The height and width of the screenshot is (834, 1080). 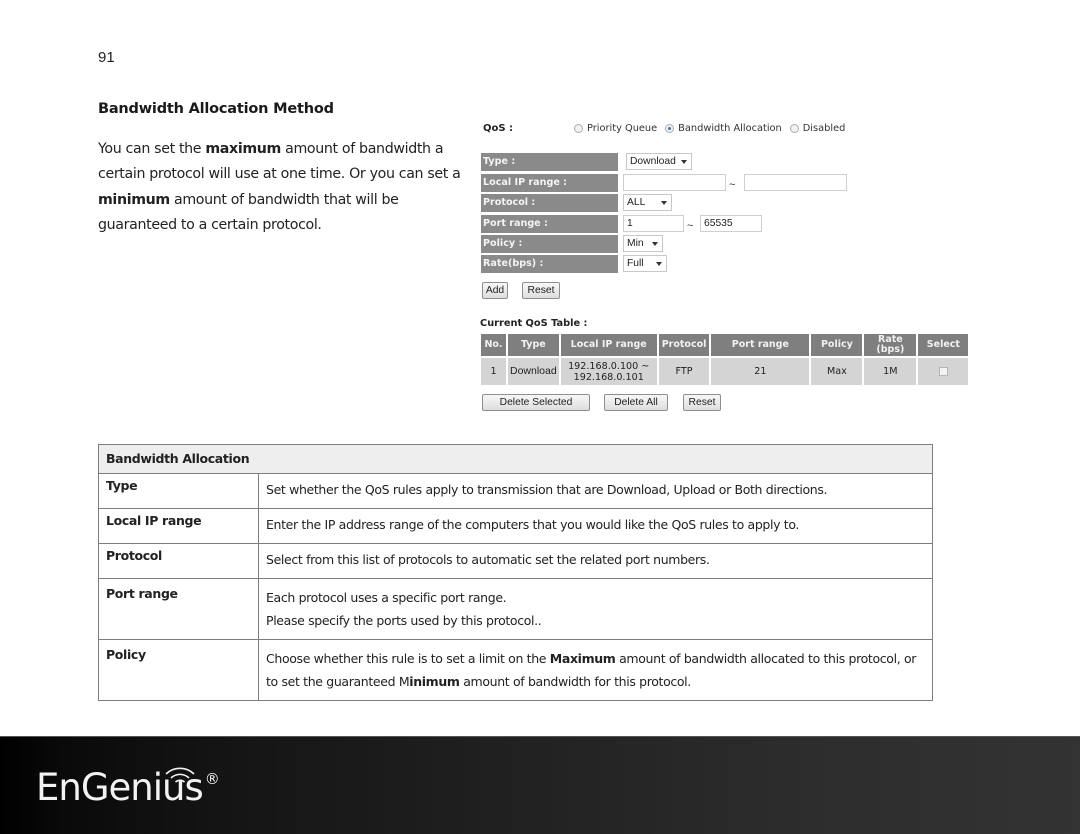 I want to click on cell-local-ip-range: 192.168.0.100 ~192.168.0.101, so click(x=608, y=371).